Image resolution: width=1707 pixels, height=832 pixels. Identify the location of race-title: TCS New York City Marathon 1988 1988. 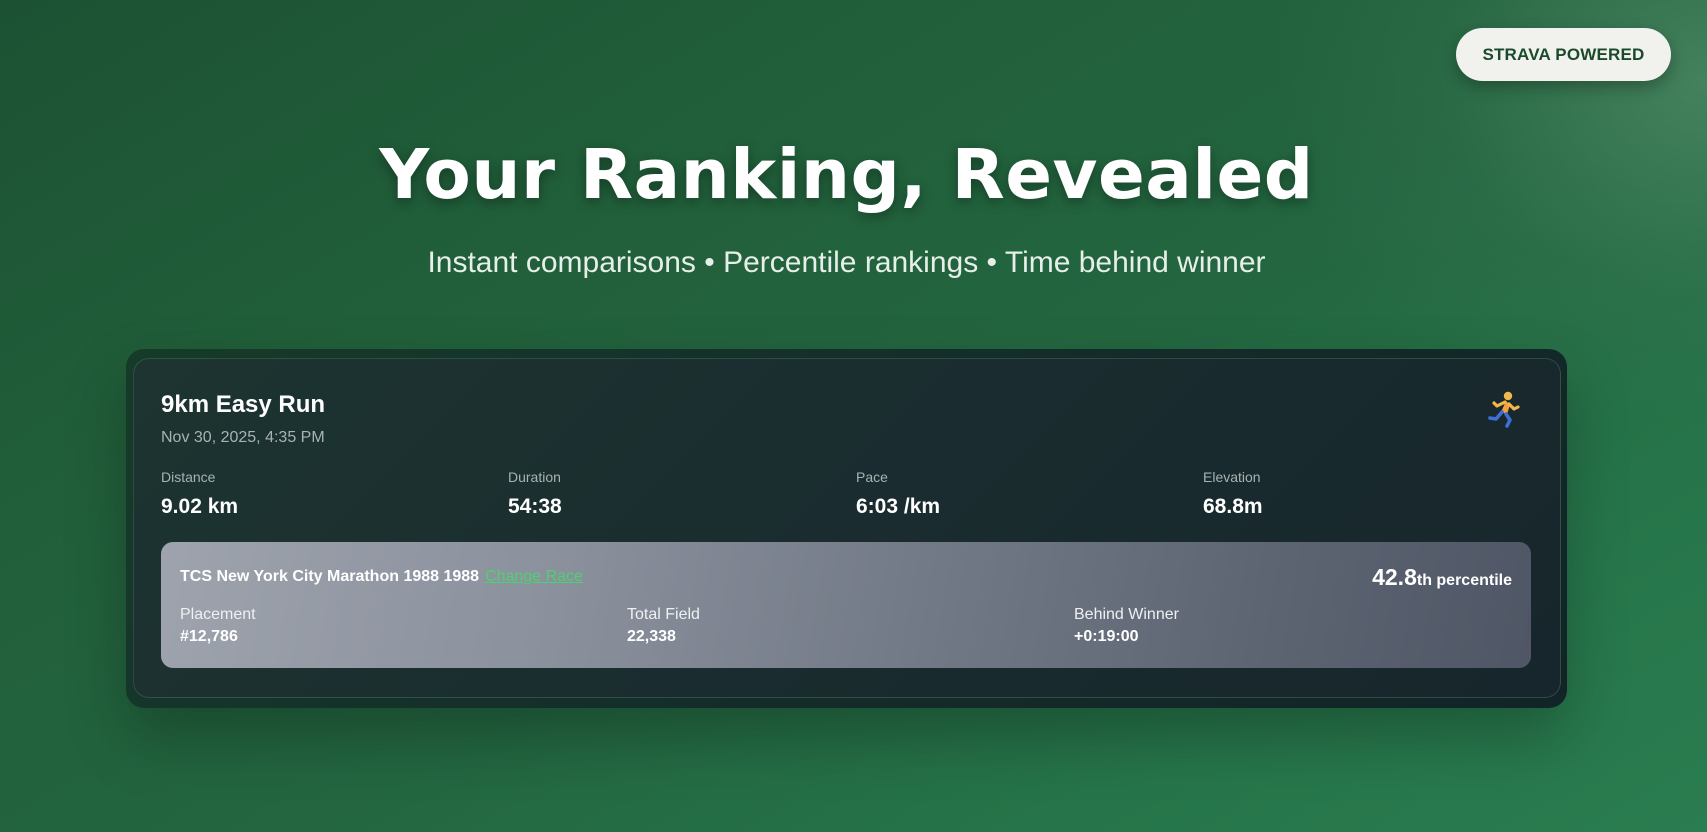
(330, 576).